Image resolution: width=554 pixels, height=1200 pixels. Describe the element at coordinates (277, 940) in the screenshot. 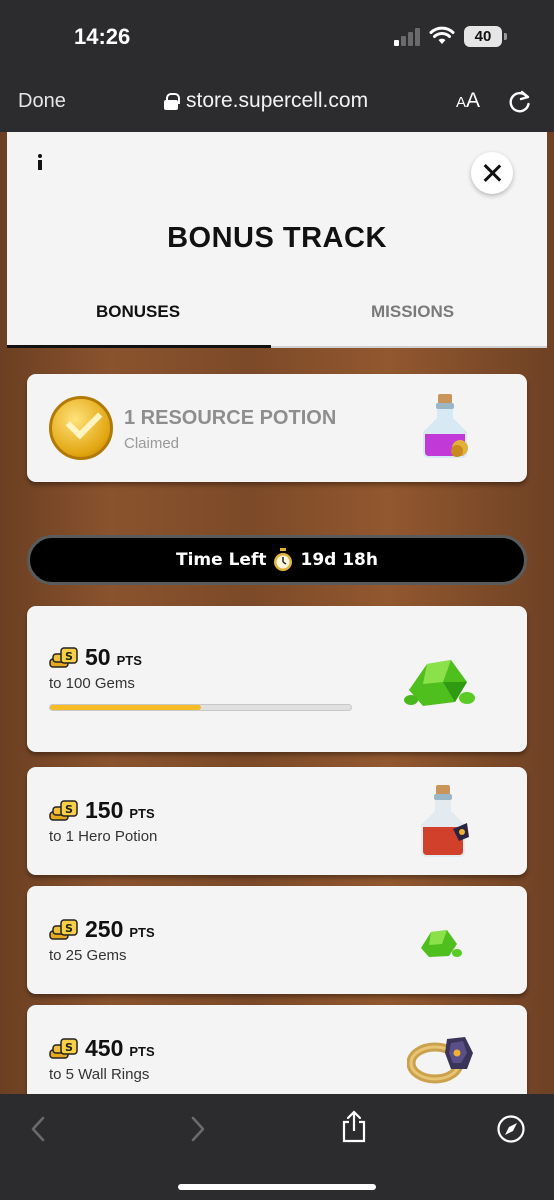

I see `bonus-tier-card: S 250 PTS to 25 Gems` at that location.